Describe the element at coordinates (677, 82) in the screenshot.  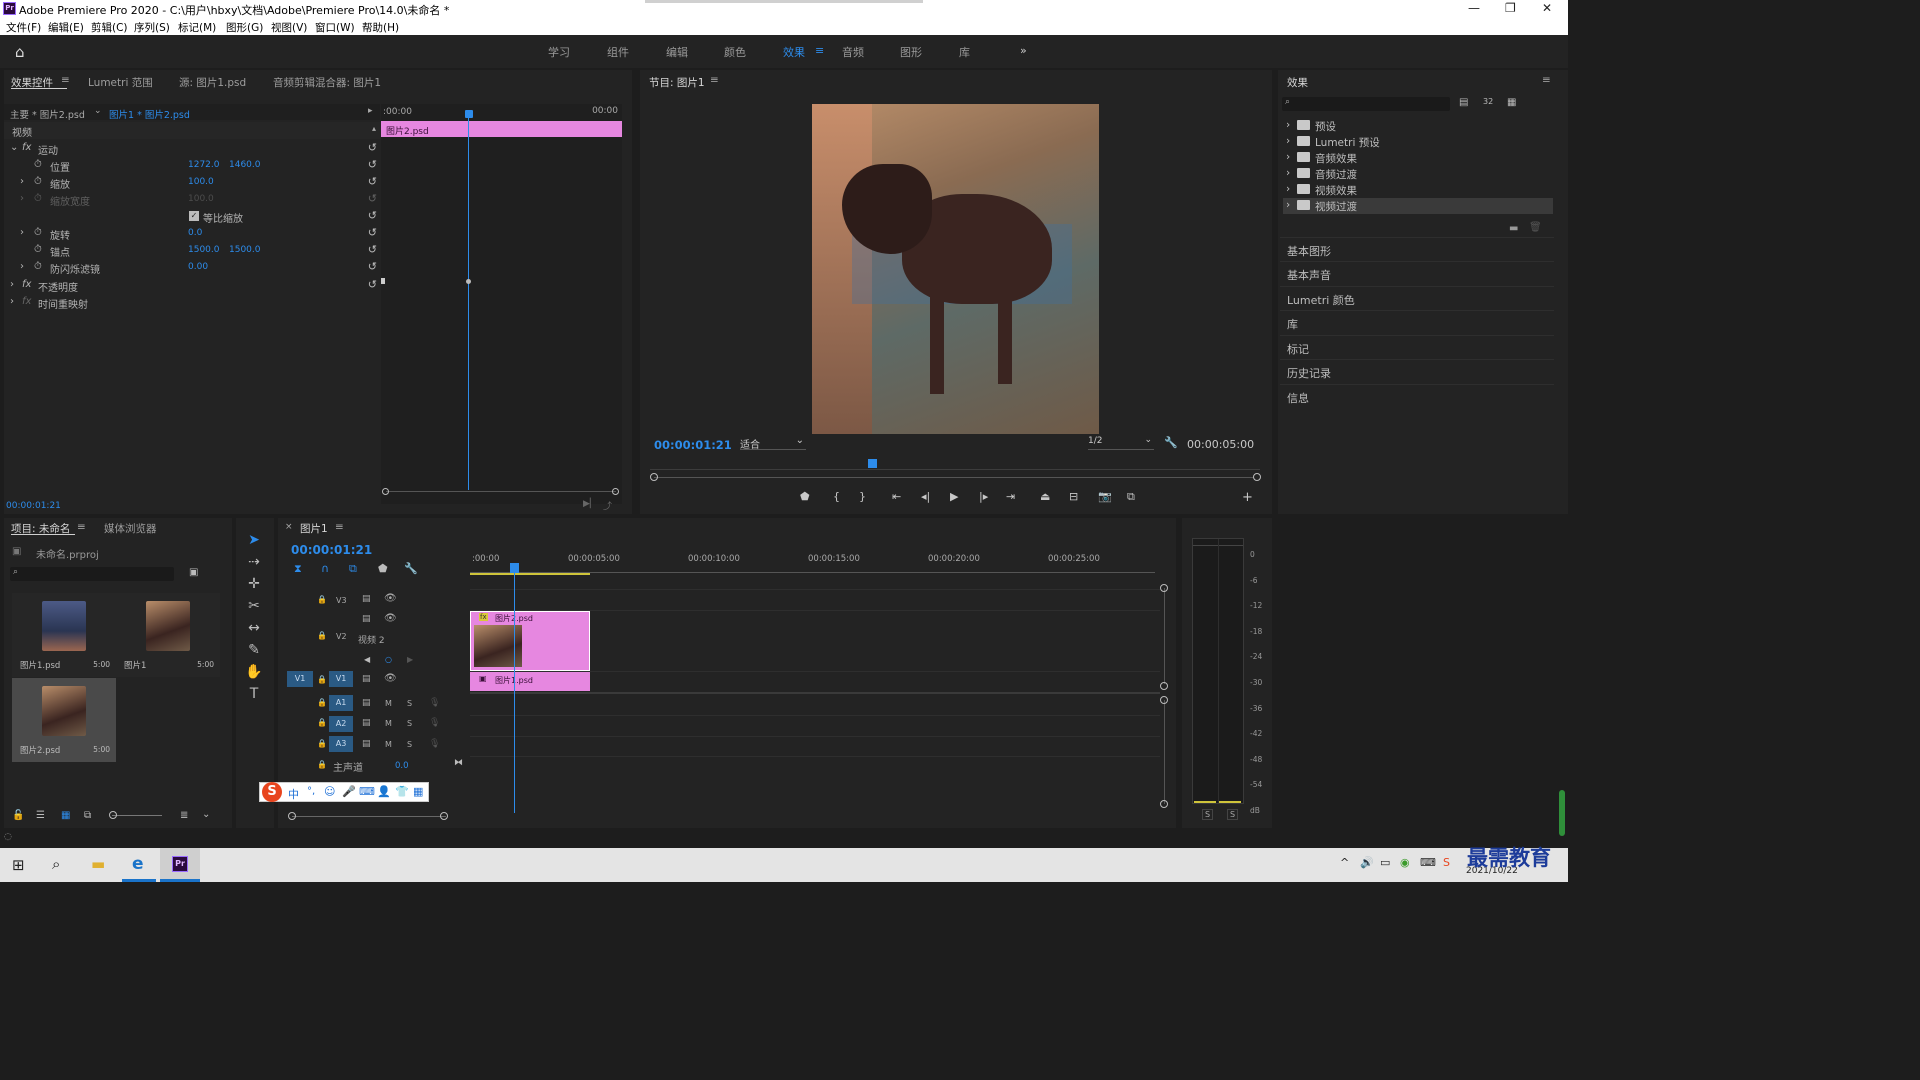
I see `program-title: 节目: 图片1` at that location.